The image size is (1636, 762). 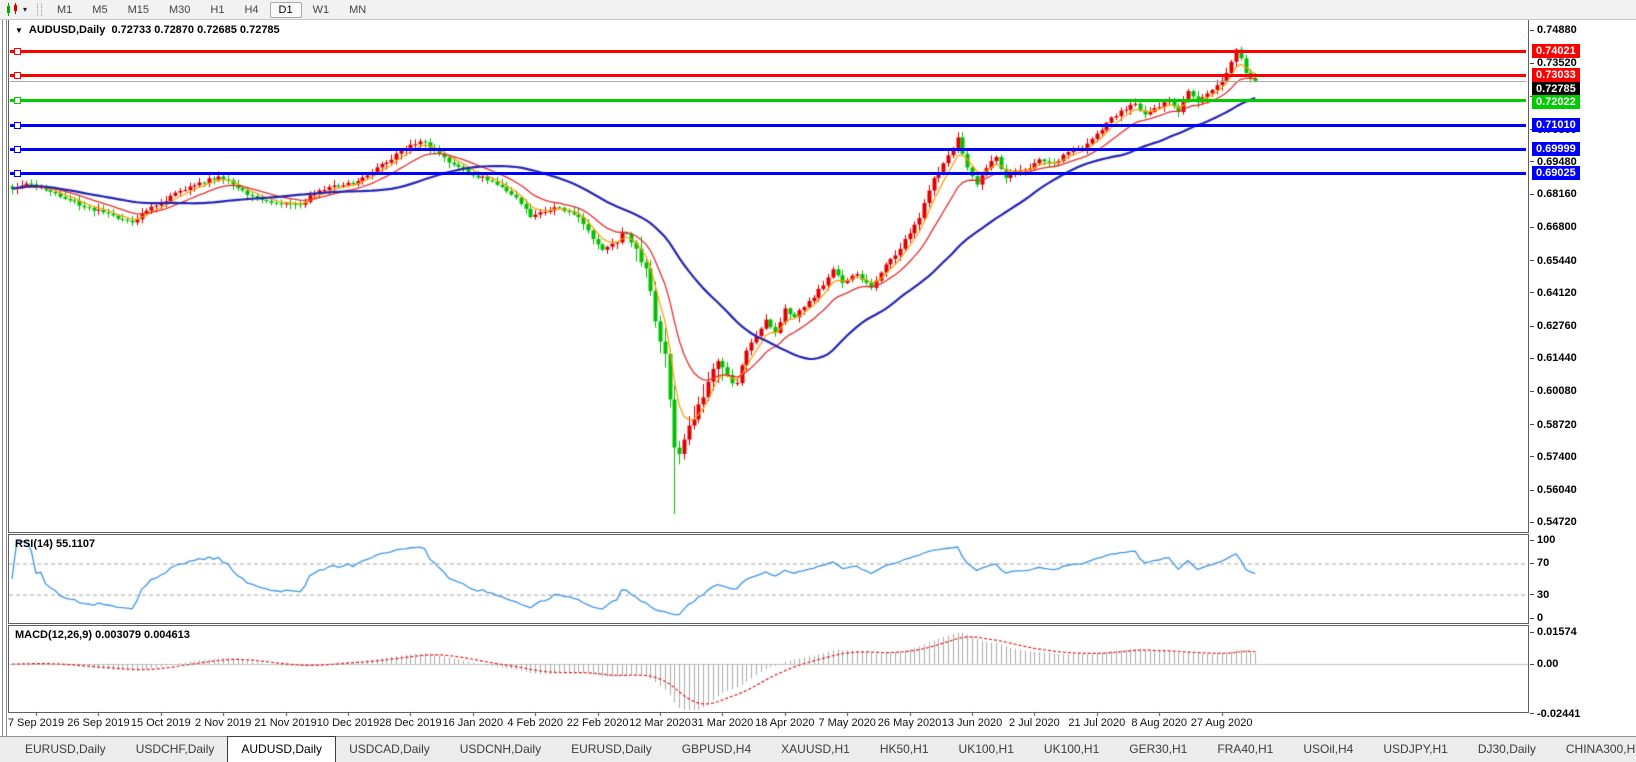 What do you see at coordinates (1556, 102) in the screenshot?
I see `price-badge-0.72022: 0.72022` at bounding box center [1556, 102].